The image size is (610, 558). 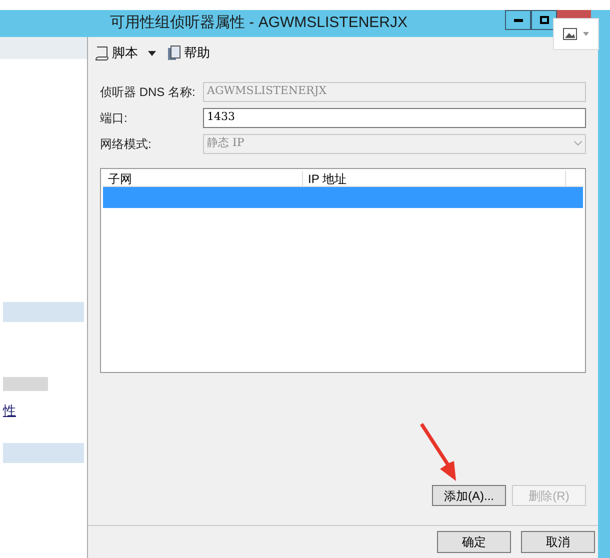 What do you see at coordinates (558, 542) in the screenshot?
I see `dialog-button: 取消` at bounding box center [558, 542].